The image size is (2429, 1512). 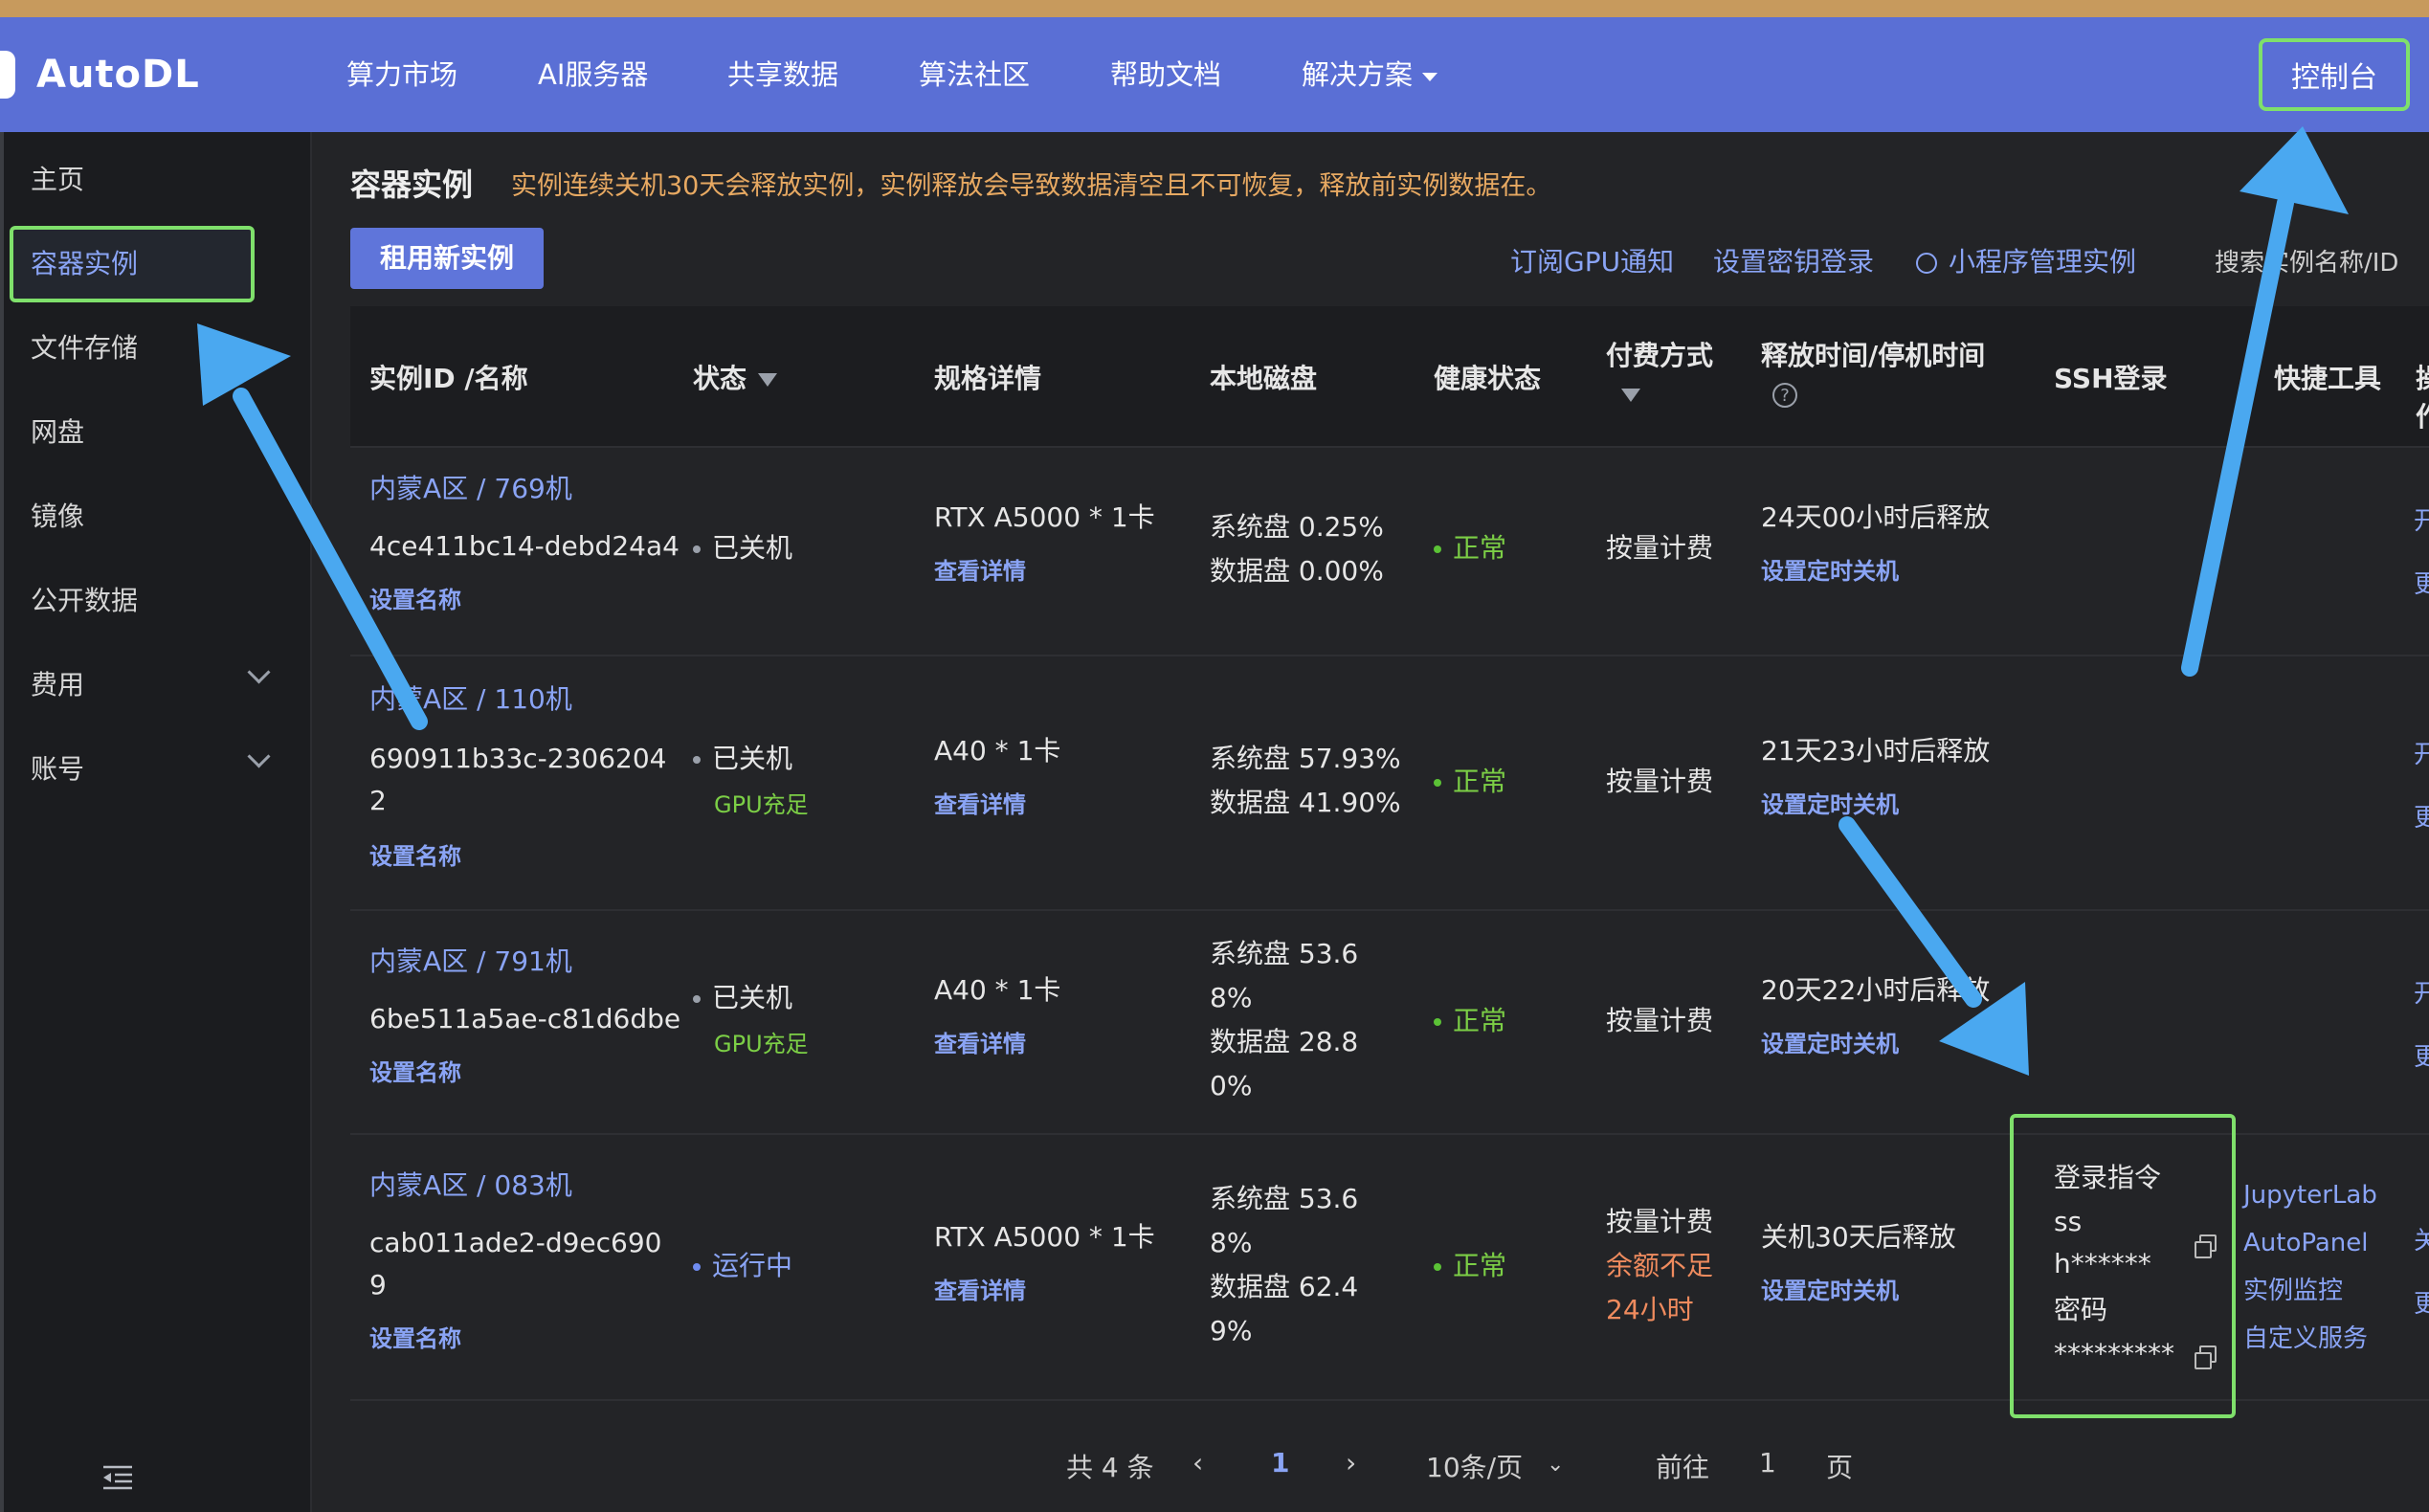 What do you see at coordinates (1044, 517) in the screenshot?
I see `gpu-spec: RTX A5000 * 1卡` at bounding box center [1044, 517].